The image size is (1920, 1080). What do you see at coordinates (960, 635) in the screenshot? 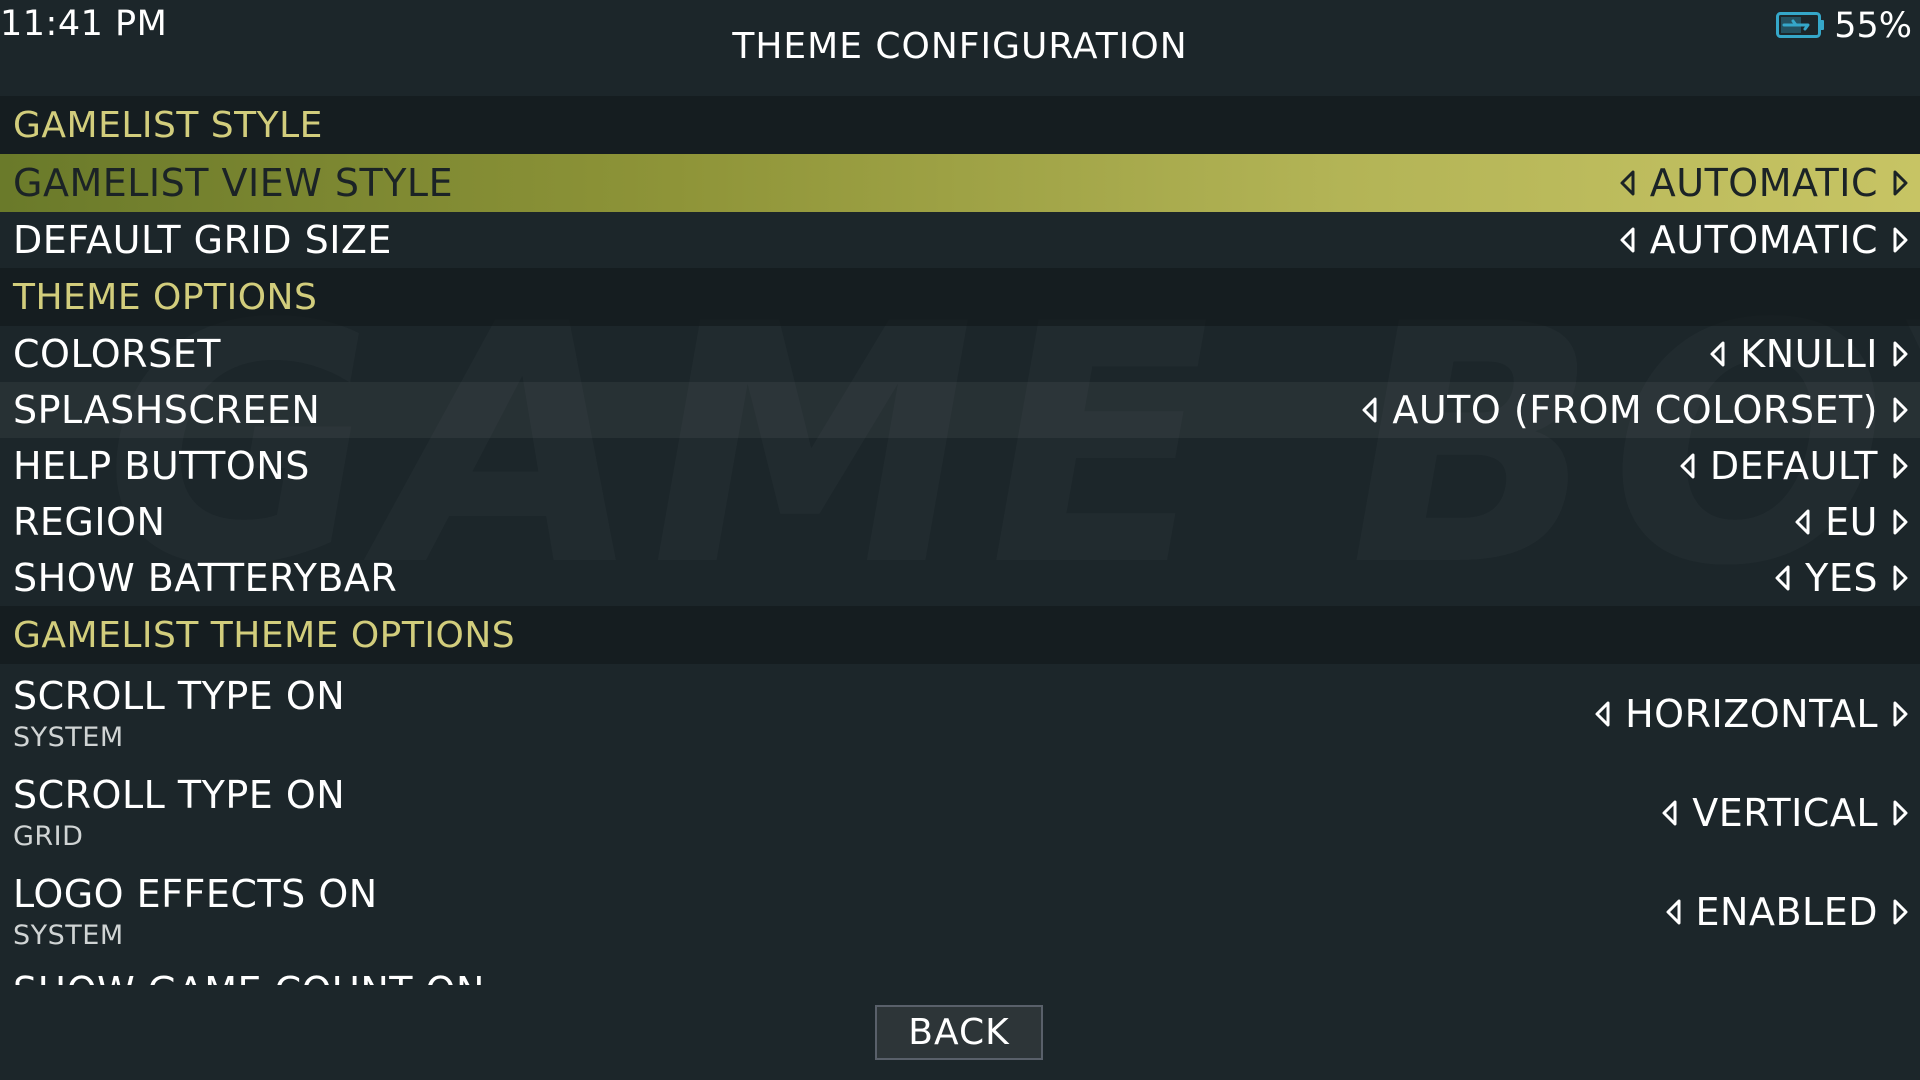
I see `section-header-gamelist-theme-options: GAMELIST THEME OPTIONS` at bounding box center [960, 635].